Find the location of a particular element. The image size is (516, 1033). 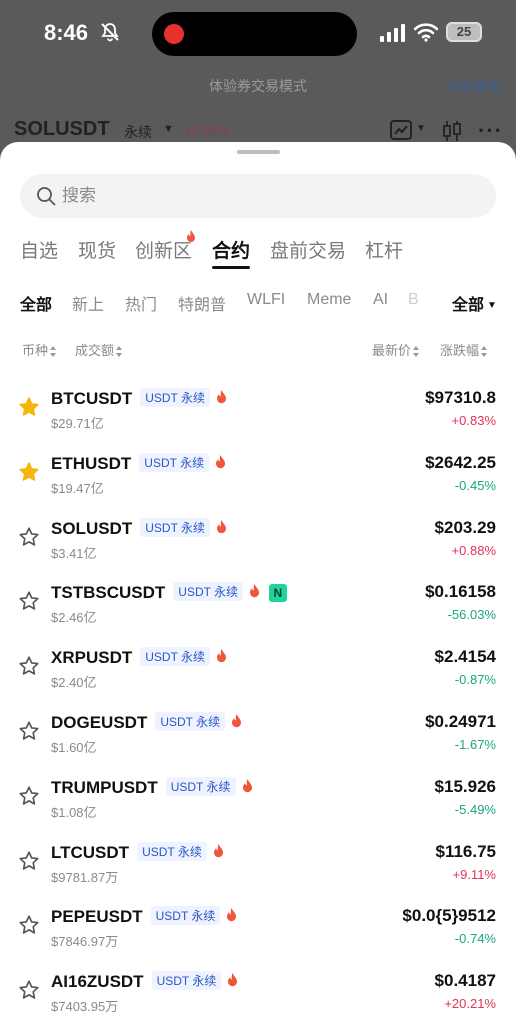

filter-dropdown: 全部 ▼ is located at coordinates (474, 303).